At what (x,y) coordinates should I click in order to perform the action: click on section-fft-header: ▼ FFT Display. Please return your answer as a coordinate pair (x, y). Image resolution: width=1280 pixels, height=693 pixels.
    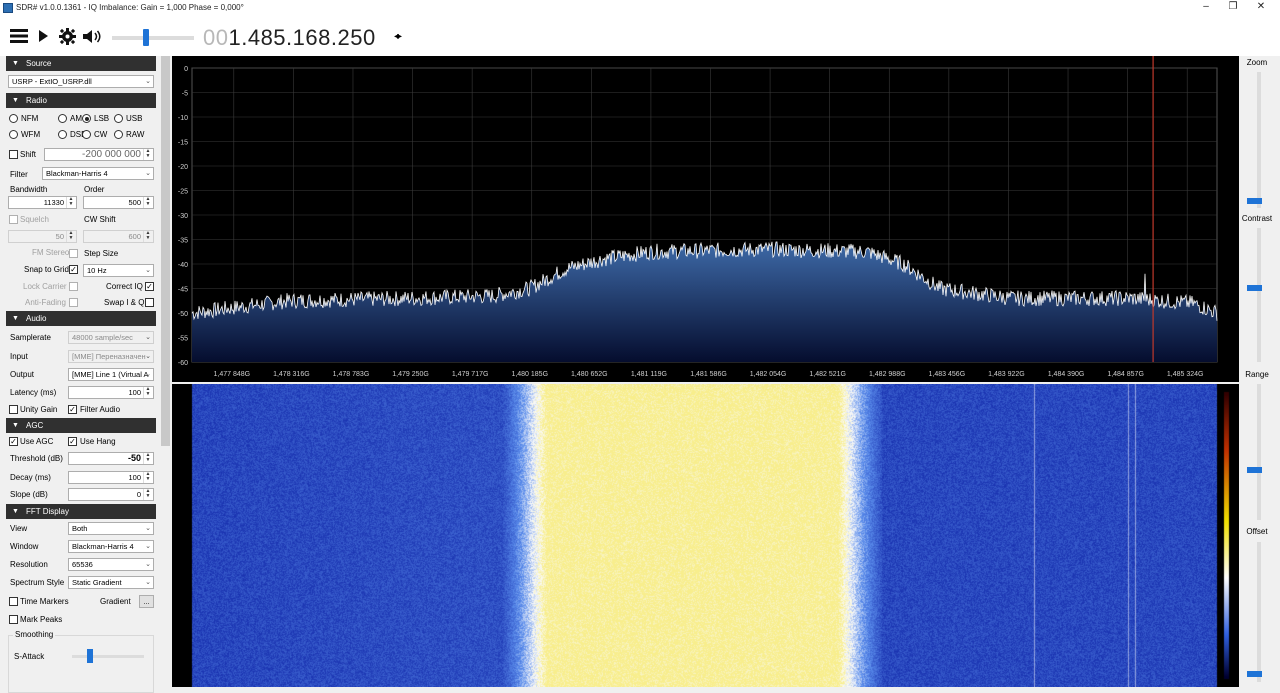
    Looking at the image, I should click on (81, 511).